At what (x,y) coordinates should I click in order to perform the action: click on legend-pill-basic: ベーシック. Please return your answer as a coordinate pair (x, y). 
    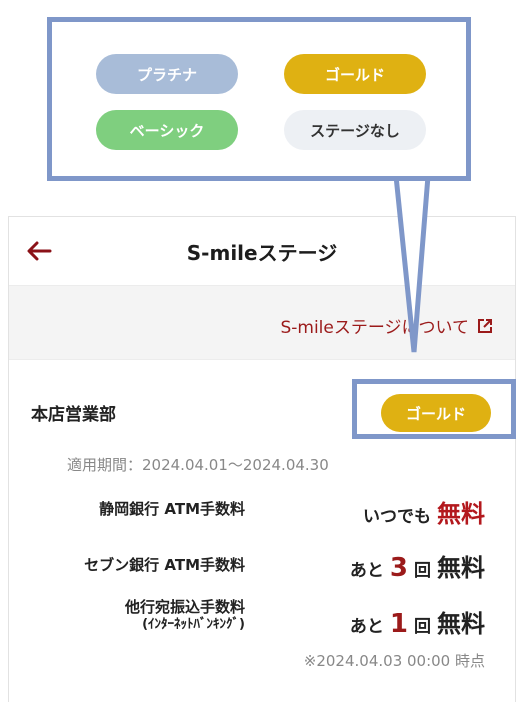
    Looking at the image, I should click on (167, 130).